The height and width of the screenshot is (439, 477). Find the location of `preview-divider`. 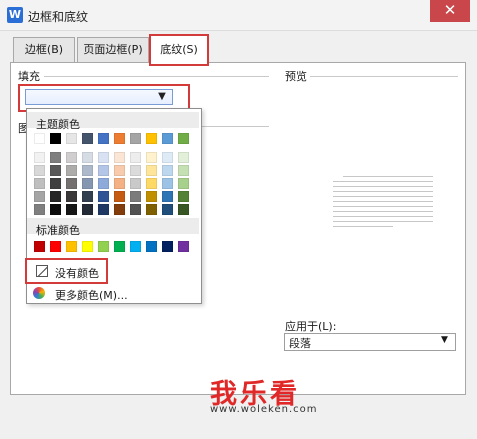

preview-divider is located at coordinates (384, 76).